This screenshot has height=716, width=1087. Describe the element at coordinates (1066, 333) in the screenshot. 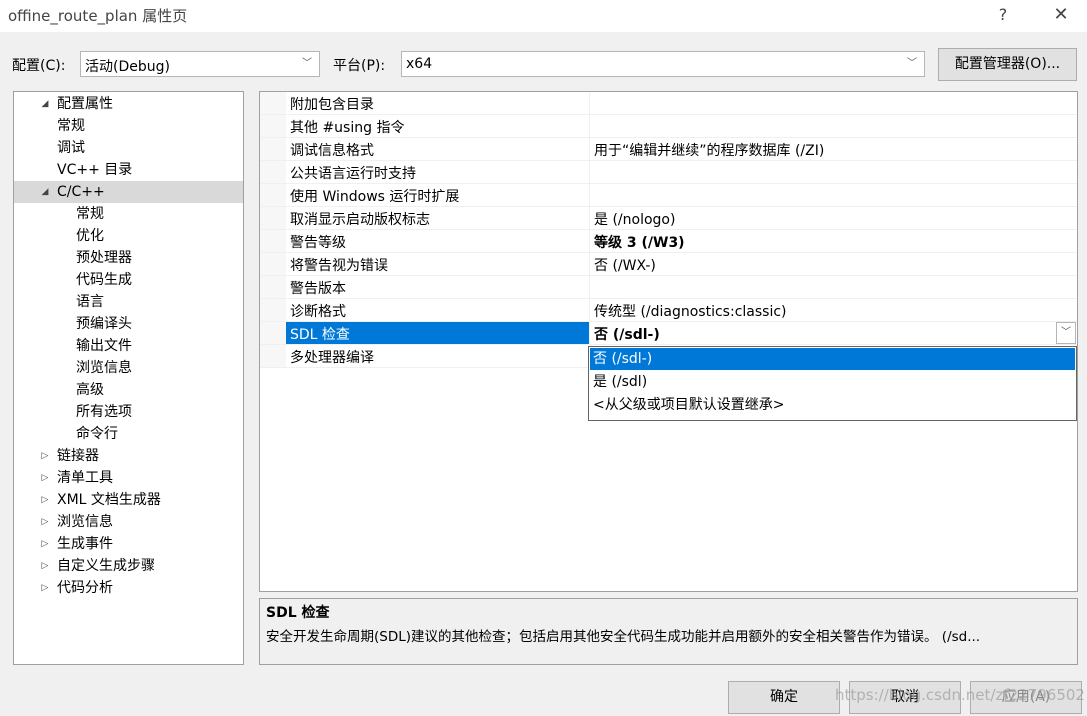

I see `dropdown-chevron-icon: ﹀` at that location.